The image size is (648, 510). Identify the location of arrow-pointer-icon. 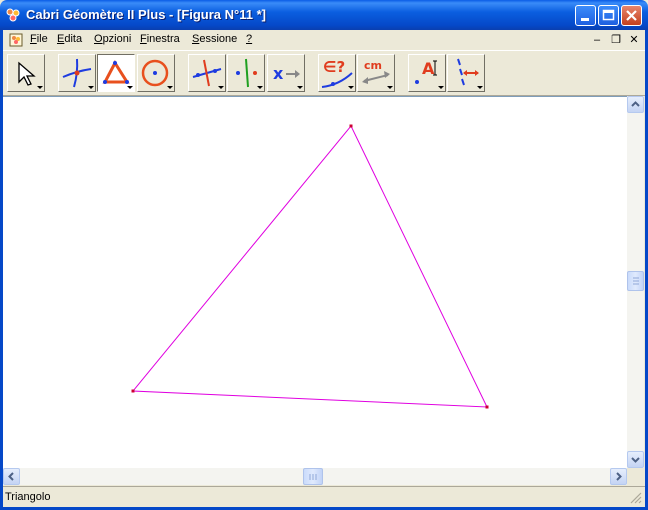
(30, 75).